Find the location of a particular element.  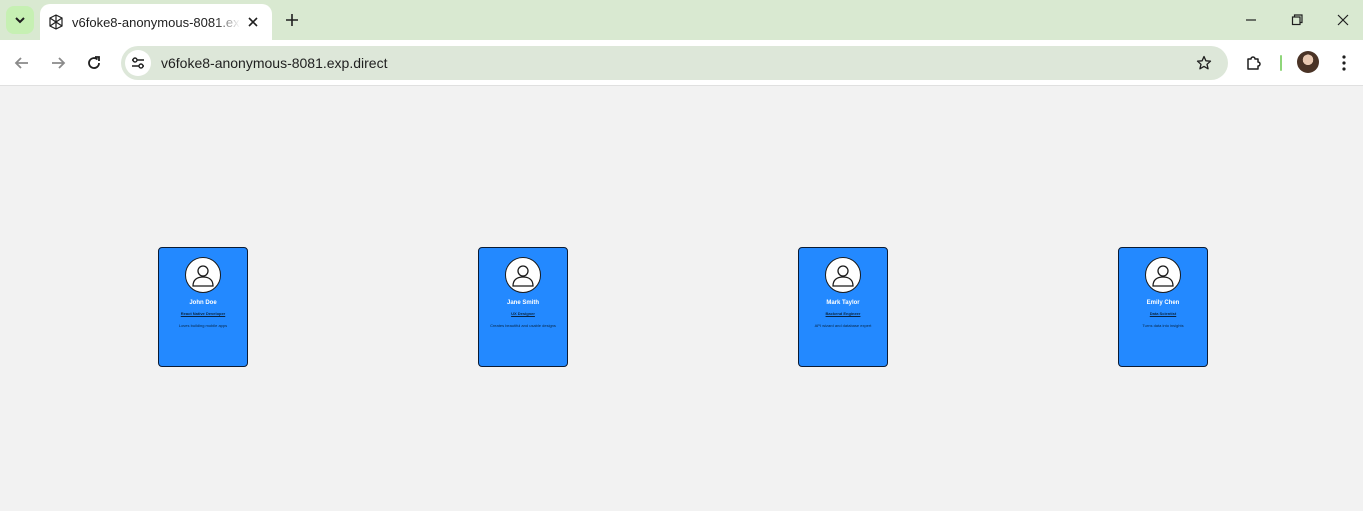

tune-icon is located at coordinates (138, 63).